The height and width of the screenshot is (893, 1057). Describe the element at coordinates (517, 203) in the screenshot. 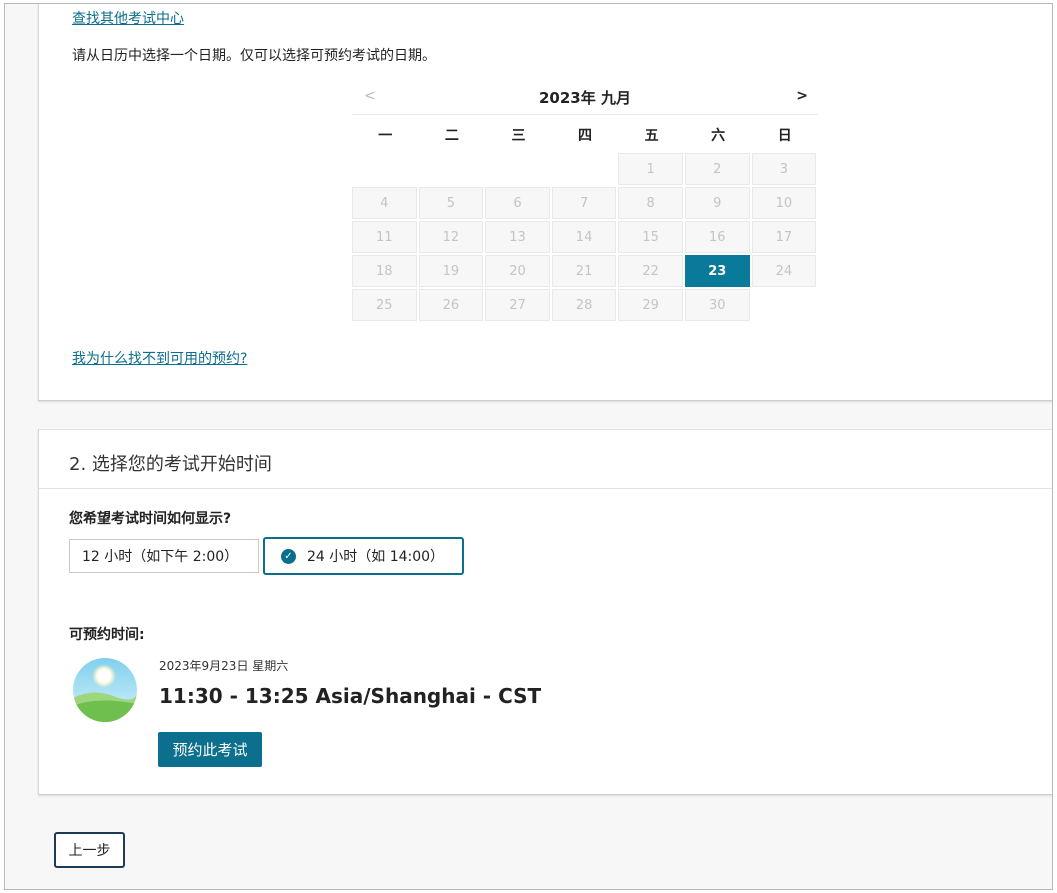

I see `calendar-day: 6` at that location.